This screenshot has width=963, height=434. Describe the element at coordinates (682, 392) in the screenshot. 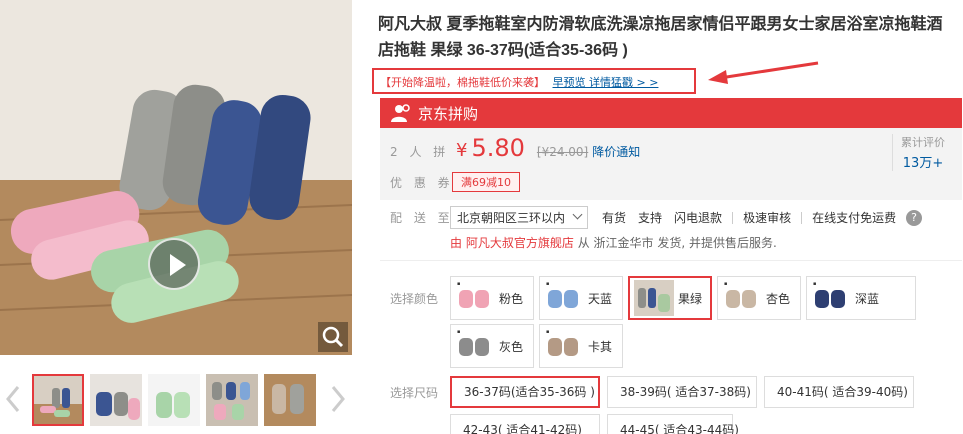

I see `size-option-38-39: 38-39码( 适合37-38码)` at that location.